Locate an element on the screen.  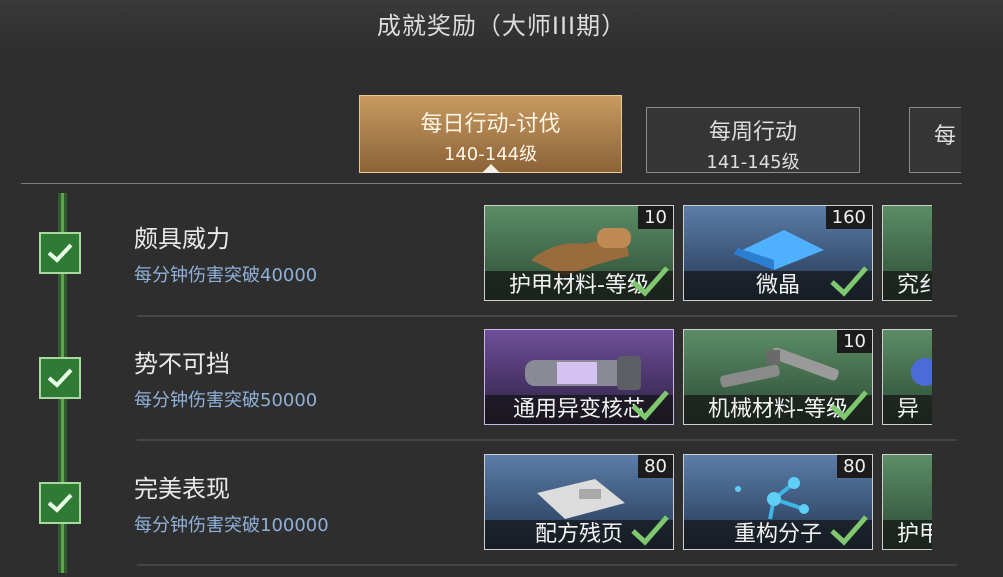
reward-card: 10 护甲材料-等级 is located at coordinates (579, 253).